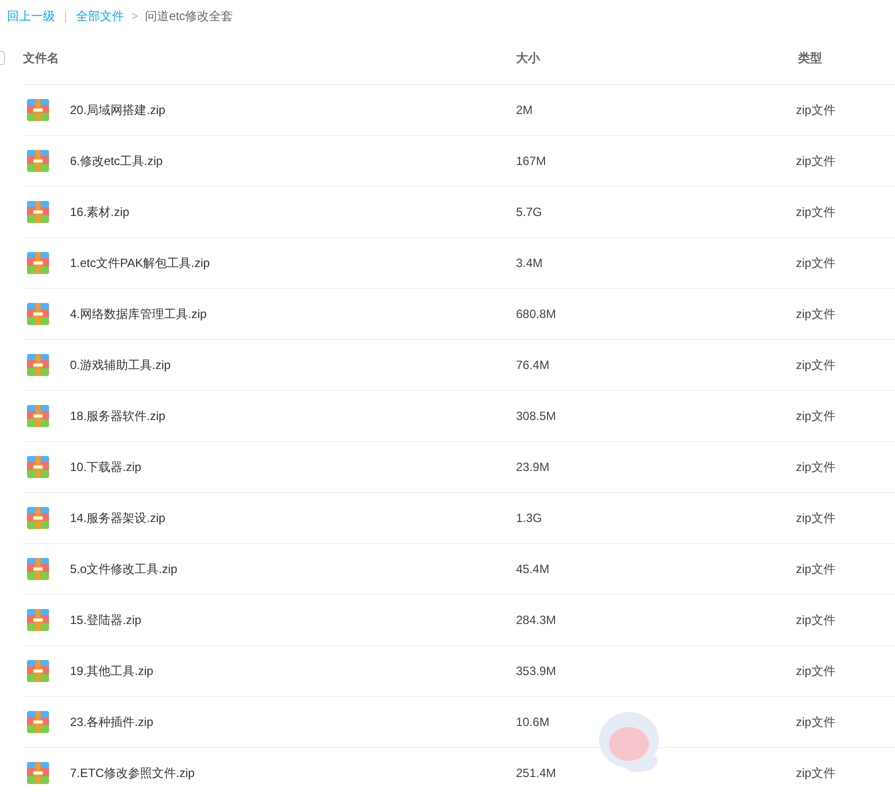 The height and width of the screenshot is (794, 895). What do you see at coordinates (537, 671) in the screenshot?
I see `file-size: 353.9M` at bounding box center [537, 671].